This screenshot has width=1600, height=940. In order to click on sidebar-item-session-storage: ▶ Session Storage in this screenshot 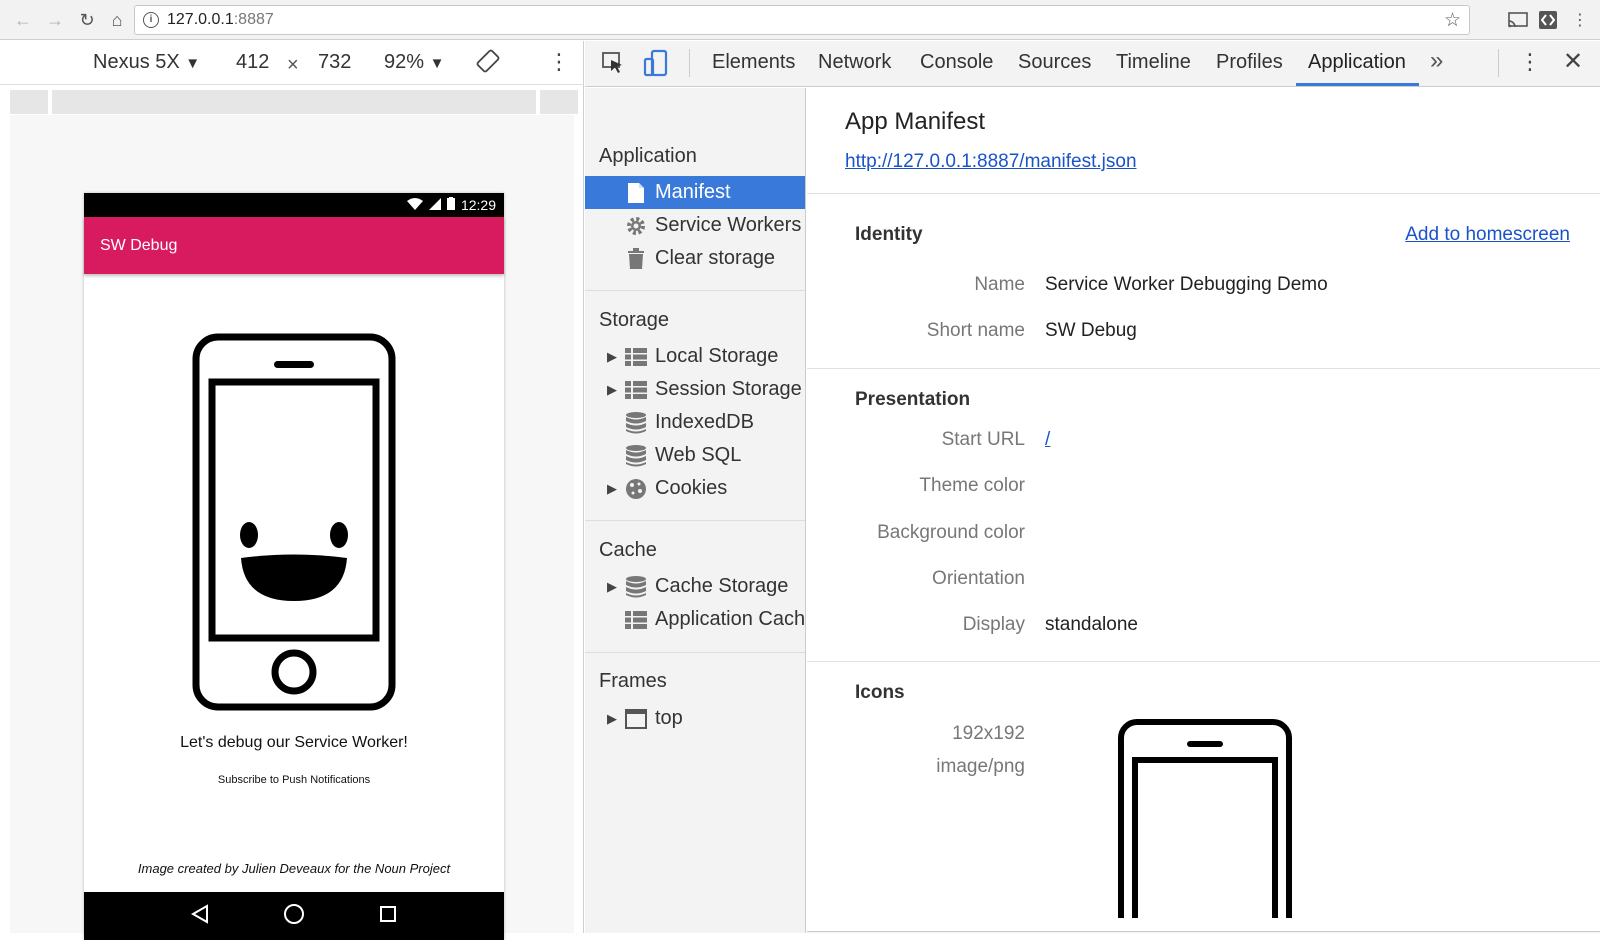, I will do `click(695, 389)`.